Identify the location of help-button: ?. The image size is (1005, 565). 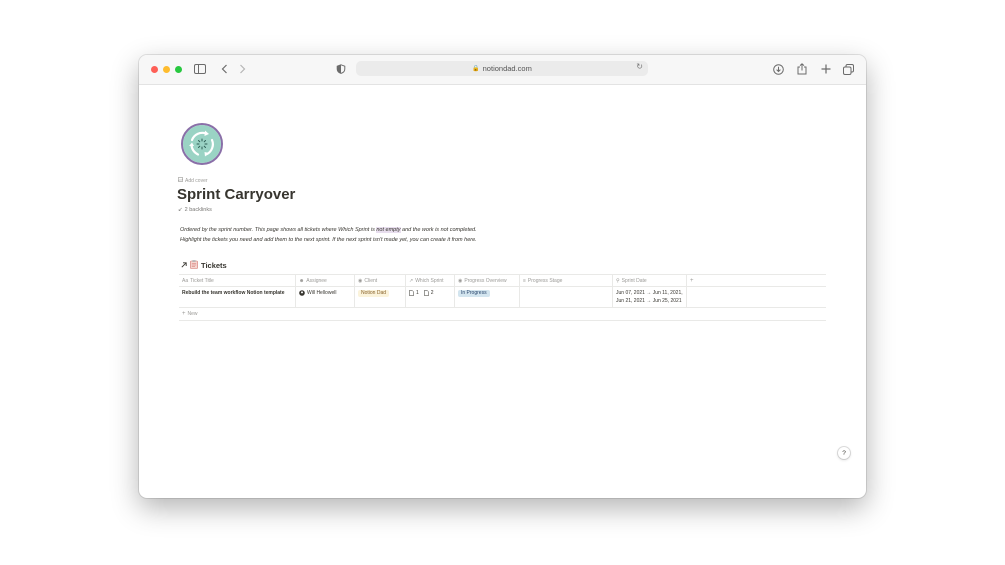
(844, 453).